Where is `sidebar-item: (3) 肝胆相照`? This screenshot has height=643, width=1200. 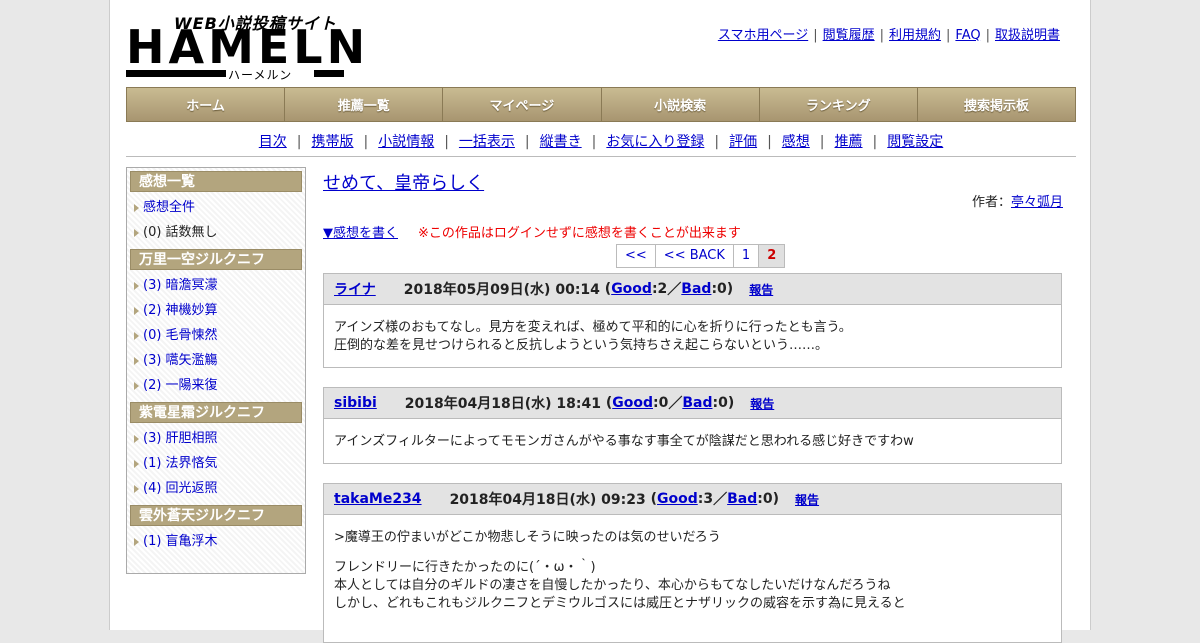
sidebar-item: (3) 肝胆相照 is located at coordinates (216, 438).